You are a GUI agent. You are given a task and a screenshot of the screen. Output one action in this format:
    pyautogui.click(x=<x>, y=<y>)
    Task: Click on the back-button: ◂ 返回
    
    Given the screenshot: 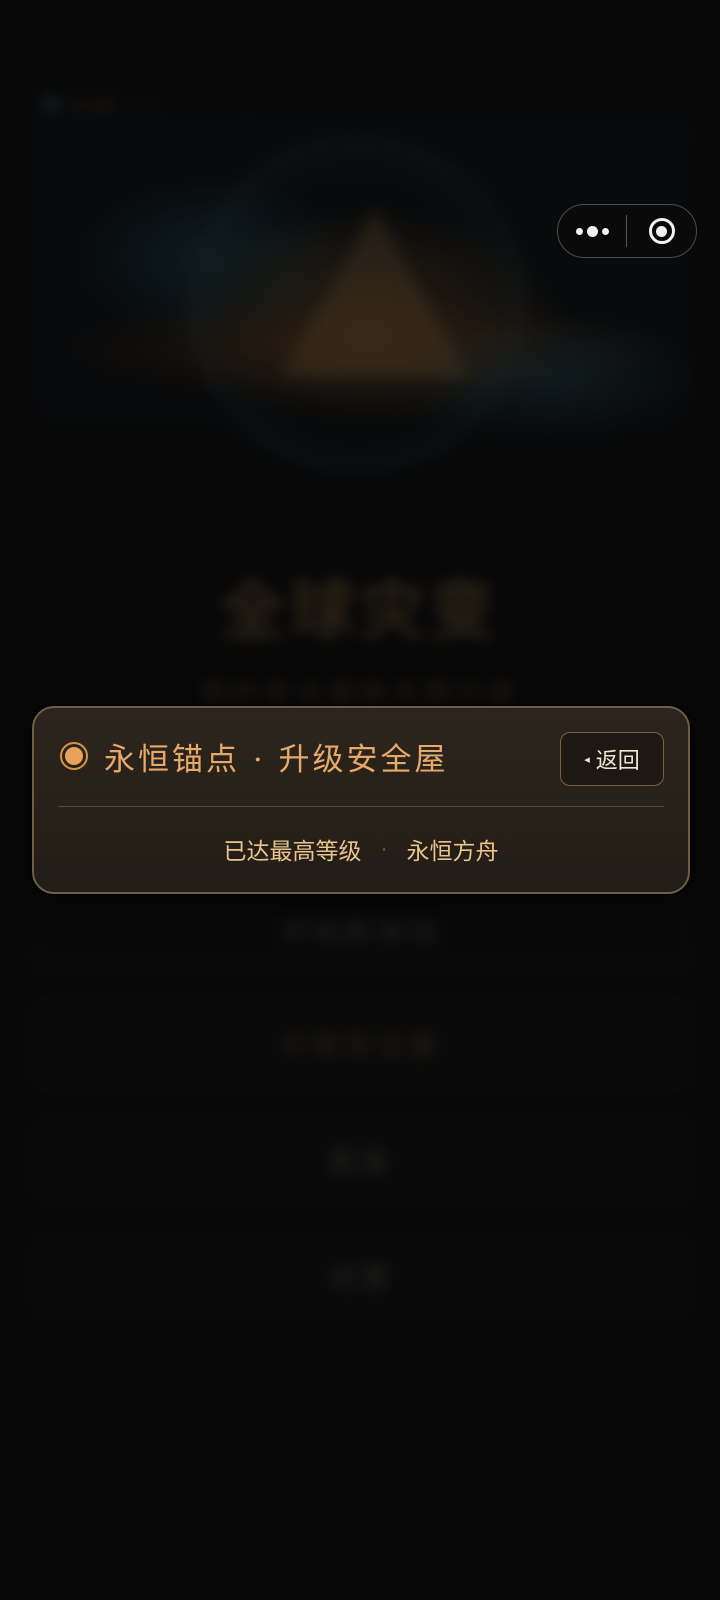 What is the action you would take?
    pyautogui.click(x=612, y=759)
    